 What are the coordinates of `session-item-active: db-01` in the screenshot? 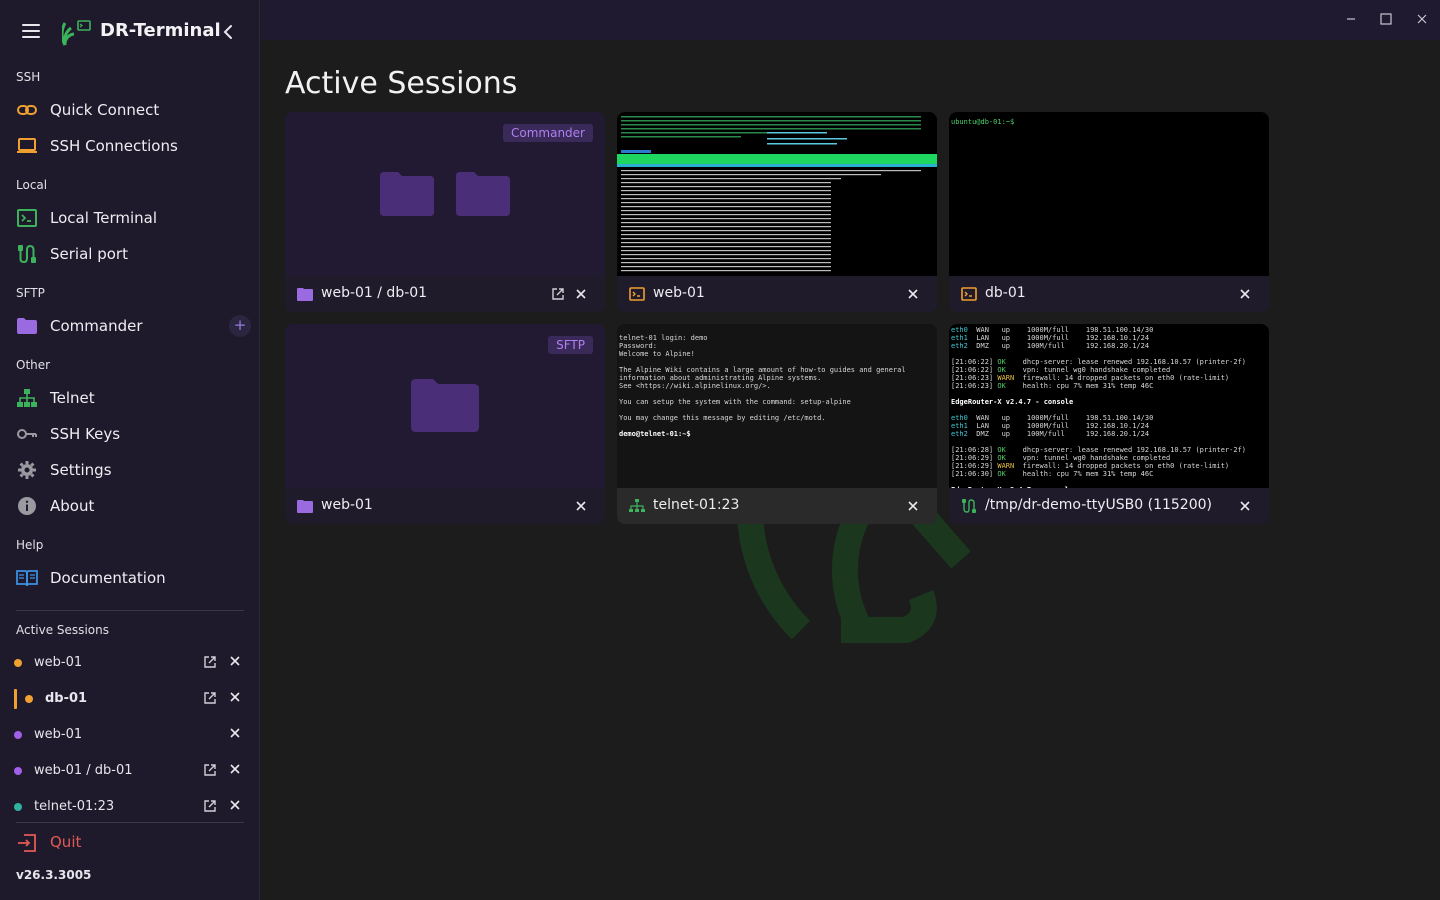 It's located at (130, 699).